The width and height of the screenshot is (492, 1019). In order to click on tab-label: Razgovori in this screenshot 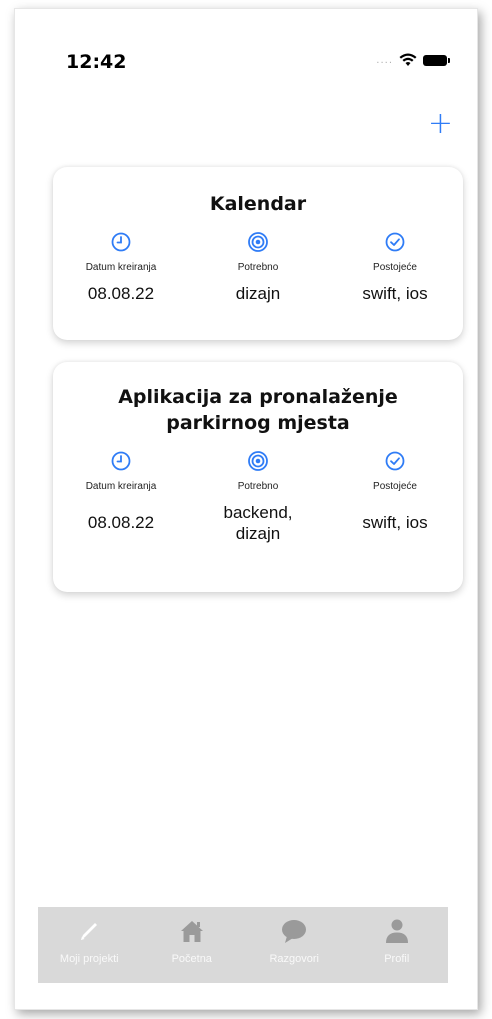, I will do `click(294, 959)`.